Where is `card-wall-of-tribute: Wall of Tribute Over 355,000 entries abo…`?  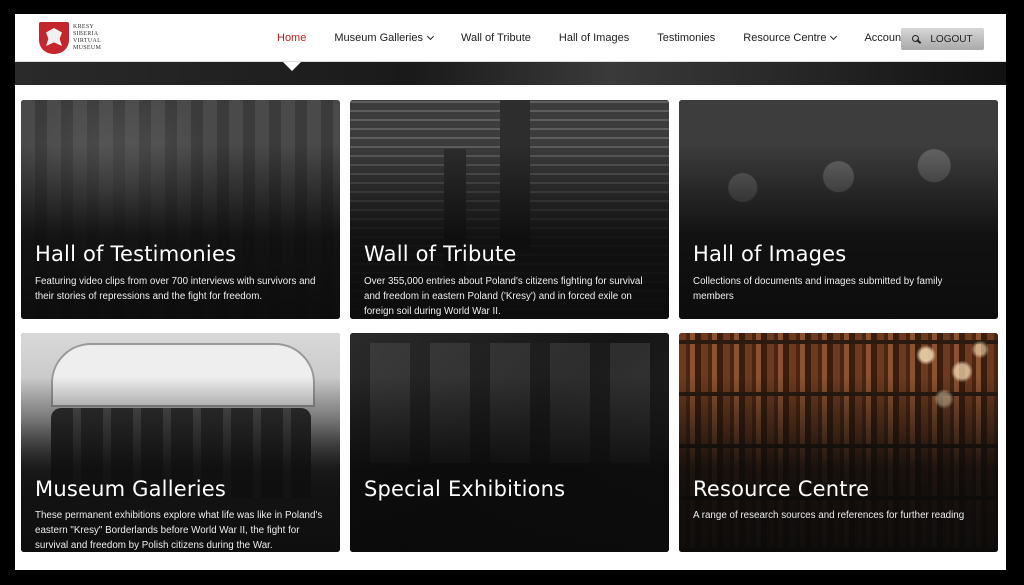 card-wall-of-tribute: Wall of Tribute Over 355,000 entries abo… is located at coordinates (509, 209).